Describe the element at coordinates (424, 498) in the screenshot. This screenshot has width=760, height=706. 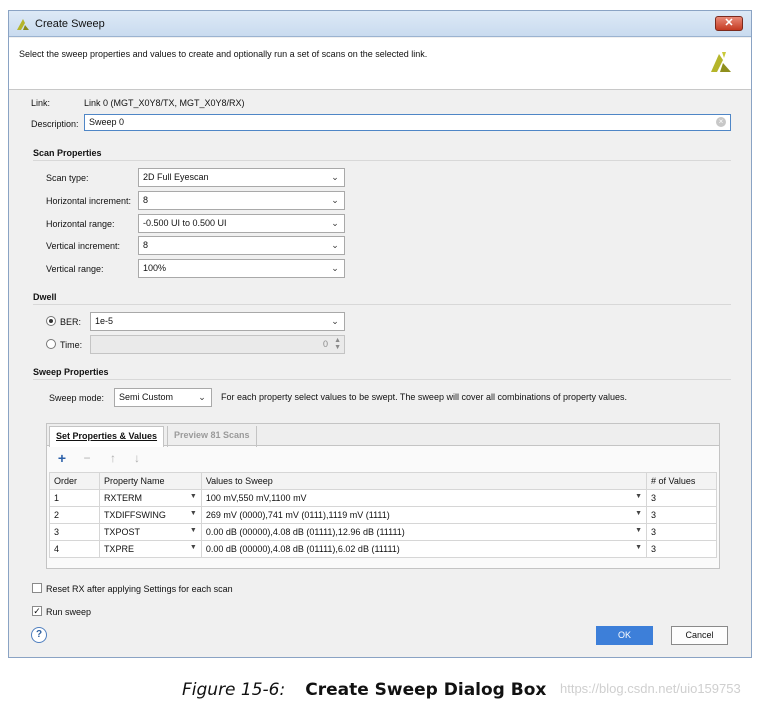
I see `values-cell: 100 mV,550 mV,1100 mV ▼` at that location.